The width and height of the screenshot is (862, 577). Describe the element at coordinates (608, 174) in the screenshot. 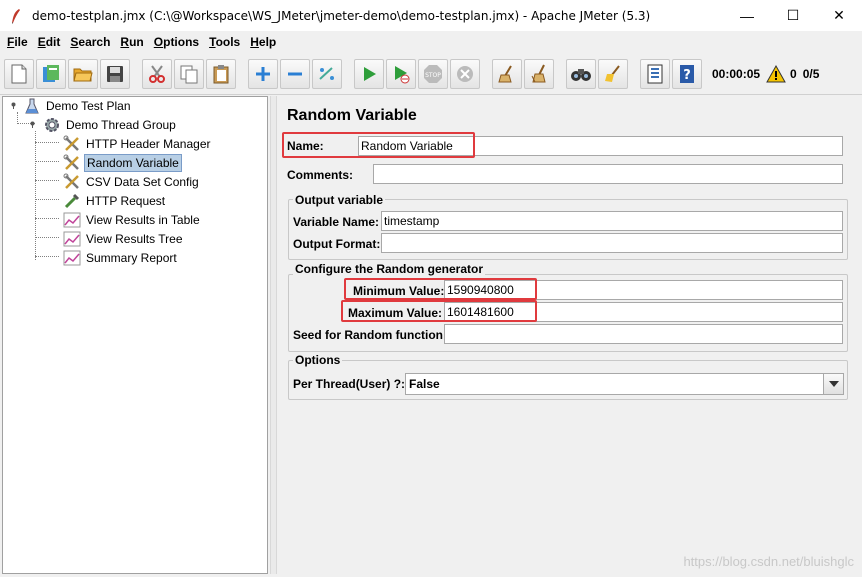

I see `comments-field` at that location.